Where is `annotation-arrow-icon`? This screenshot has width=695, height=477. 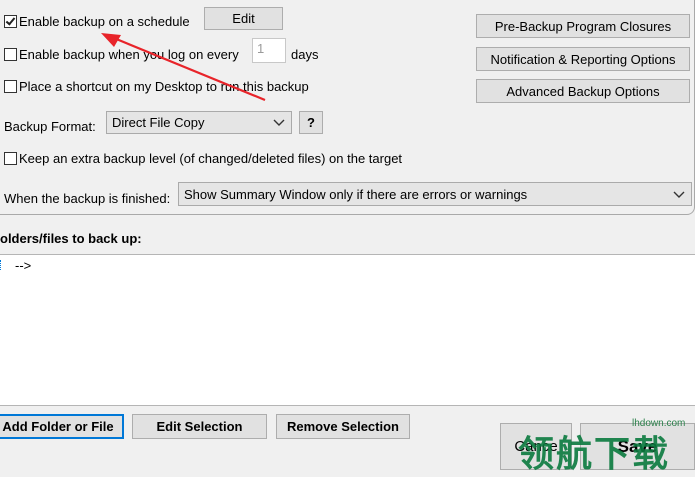
annotation-arrow-icon is located at coordinates (183, 67).